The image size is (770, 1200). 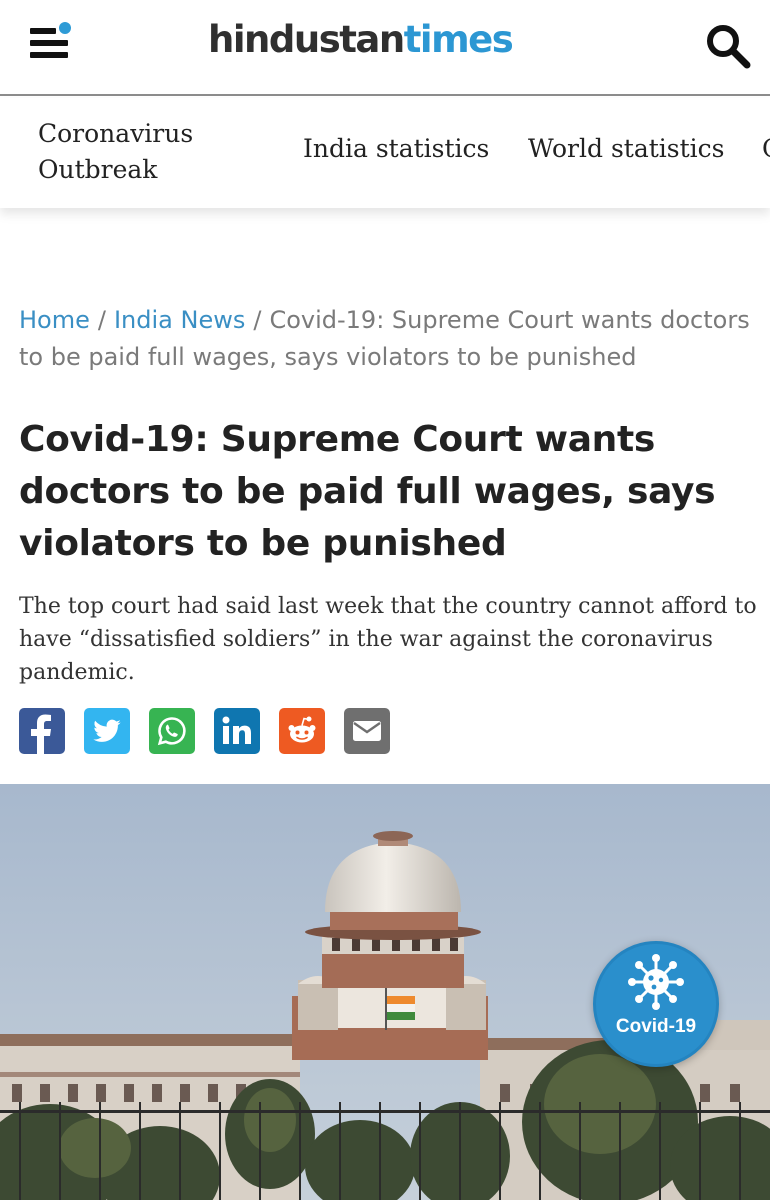 I want to click on breadcrumb-home-link: Home, so click(x=54, y=320).